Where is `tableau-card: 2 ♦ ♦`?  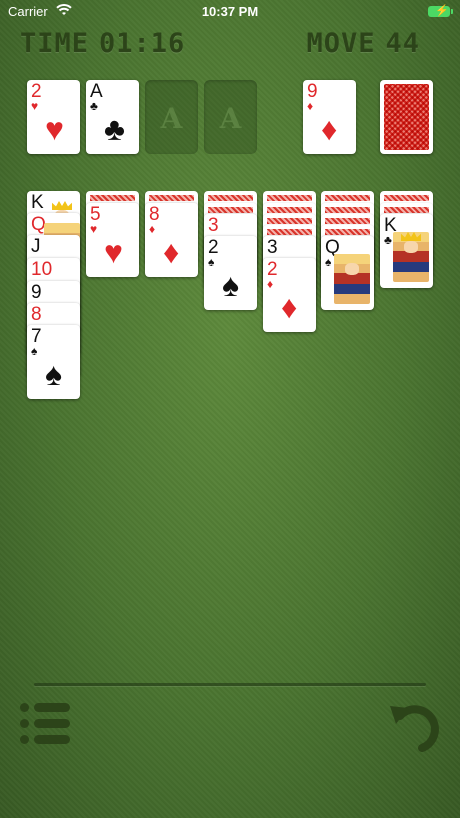
tableau-card: 2 ♦ ♦ is located at coordinates (289, 295).